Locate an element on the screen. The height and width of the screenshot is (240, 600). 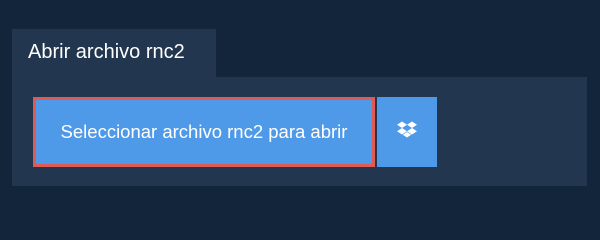
select-file-label: Seleccionar archivo rnc2 para abrir is located at coordinates (204, 131).